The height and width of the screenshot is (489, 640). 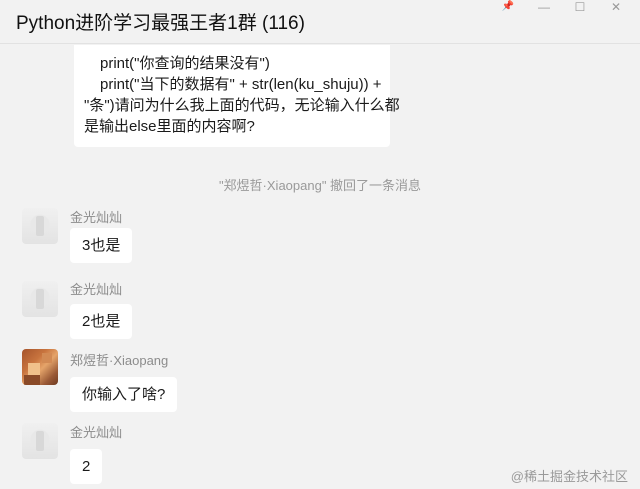 What do you see at coordinates (616, 7) in the screenshot?
I see `close-icon: ✕` at bounding box center [616, 7].